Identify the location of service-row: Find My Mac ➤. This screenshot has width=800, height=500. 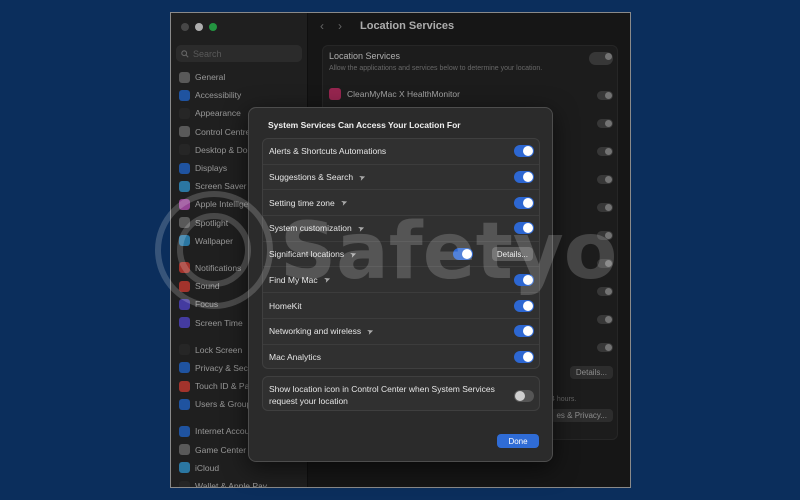
(401, 281).